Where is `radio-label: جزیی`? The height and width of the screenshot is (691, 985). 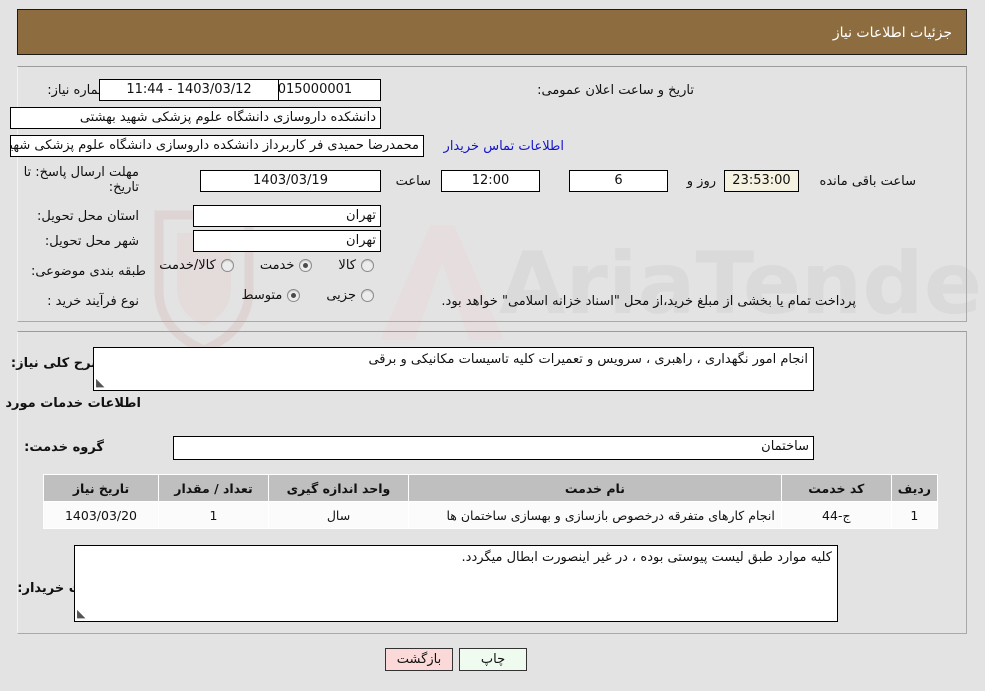 radio-label: جزیی is located at coordinates (342, 295).